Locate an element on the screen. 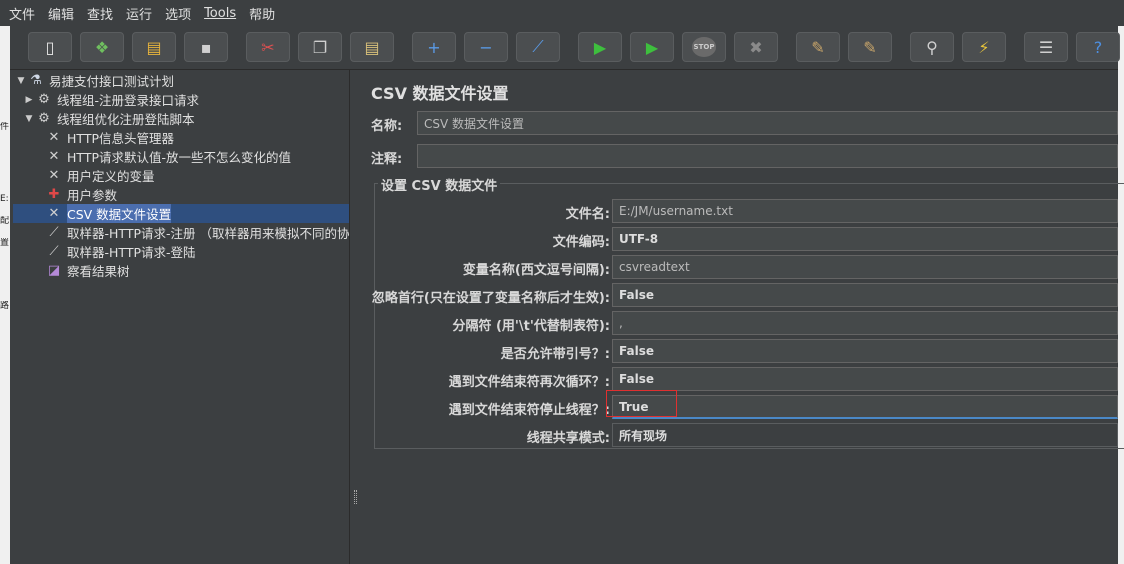 This screenshot has width=1124, height=564. templates-icon: ❖ is located at coordinates (102, 47).